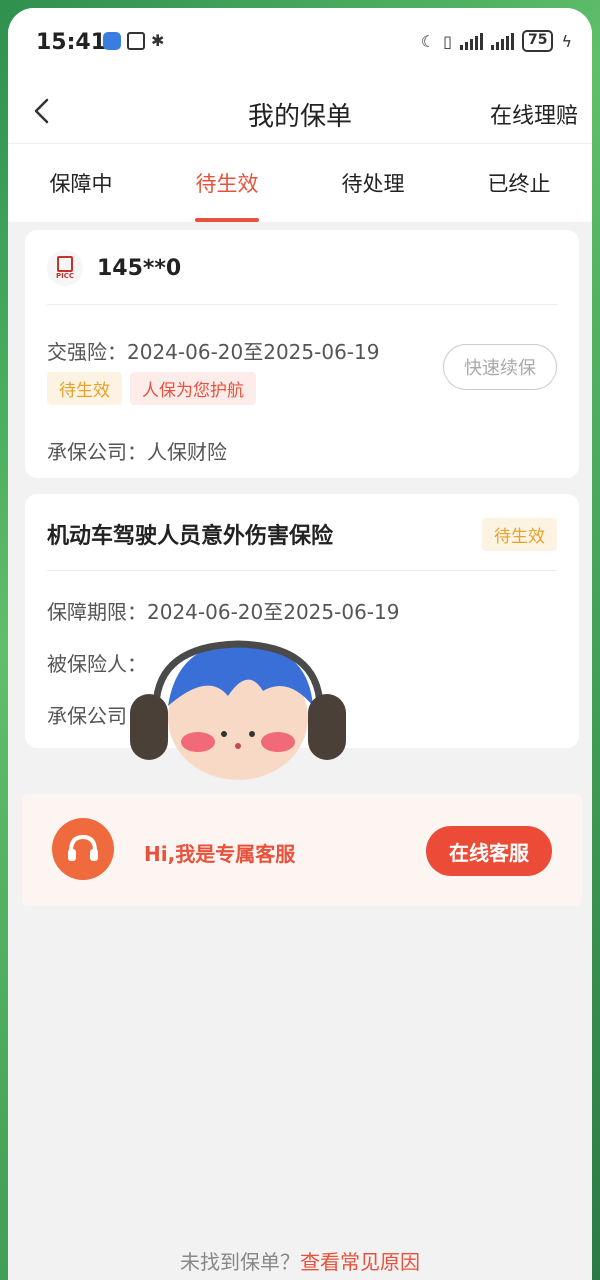  I want to click on footer-text: 未找到保单？, so click(240, 1262).